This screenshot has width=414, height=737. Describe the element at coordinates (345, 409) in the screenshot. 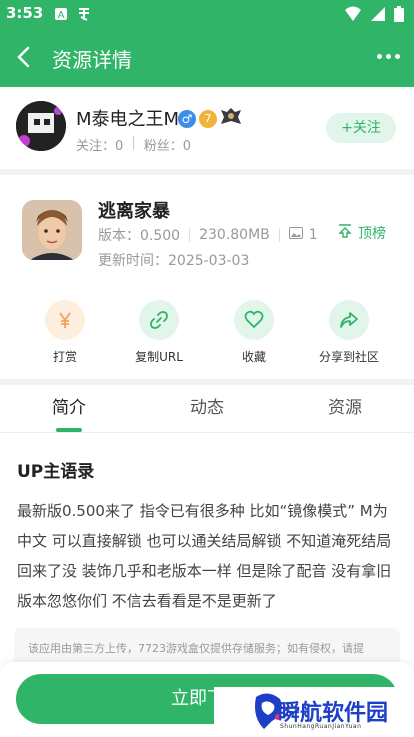

I see `tab-resources: 资源` at that location.